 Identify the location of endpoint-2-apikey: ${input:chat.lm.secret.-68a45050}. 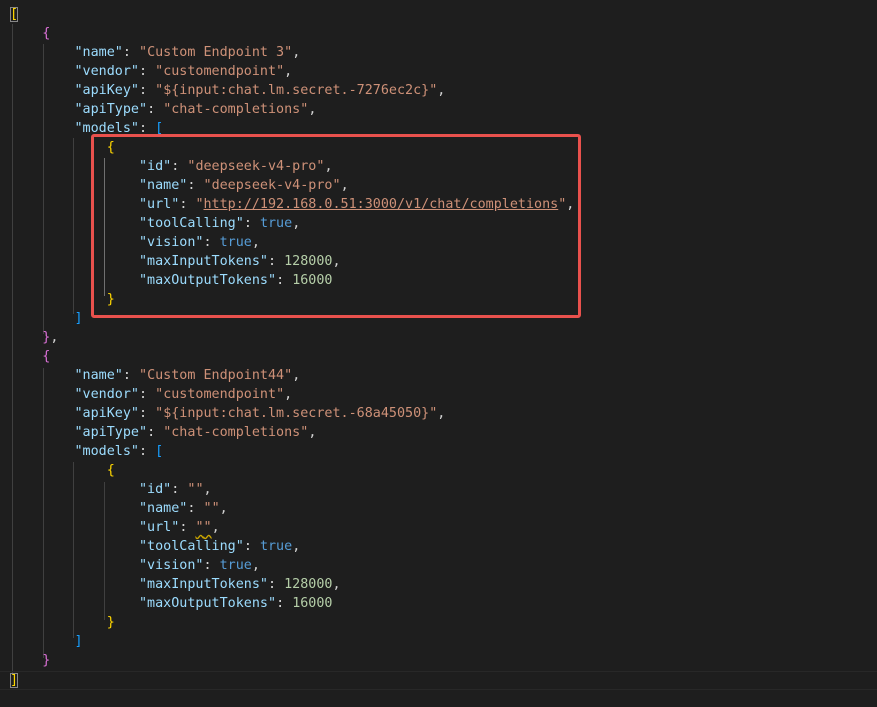
(296, 413).